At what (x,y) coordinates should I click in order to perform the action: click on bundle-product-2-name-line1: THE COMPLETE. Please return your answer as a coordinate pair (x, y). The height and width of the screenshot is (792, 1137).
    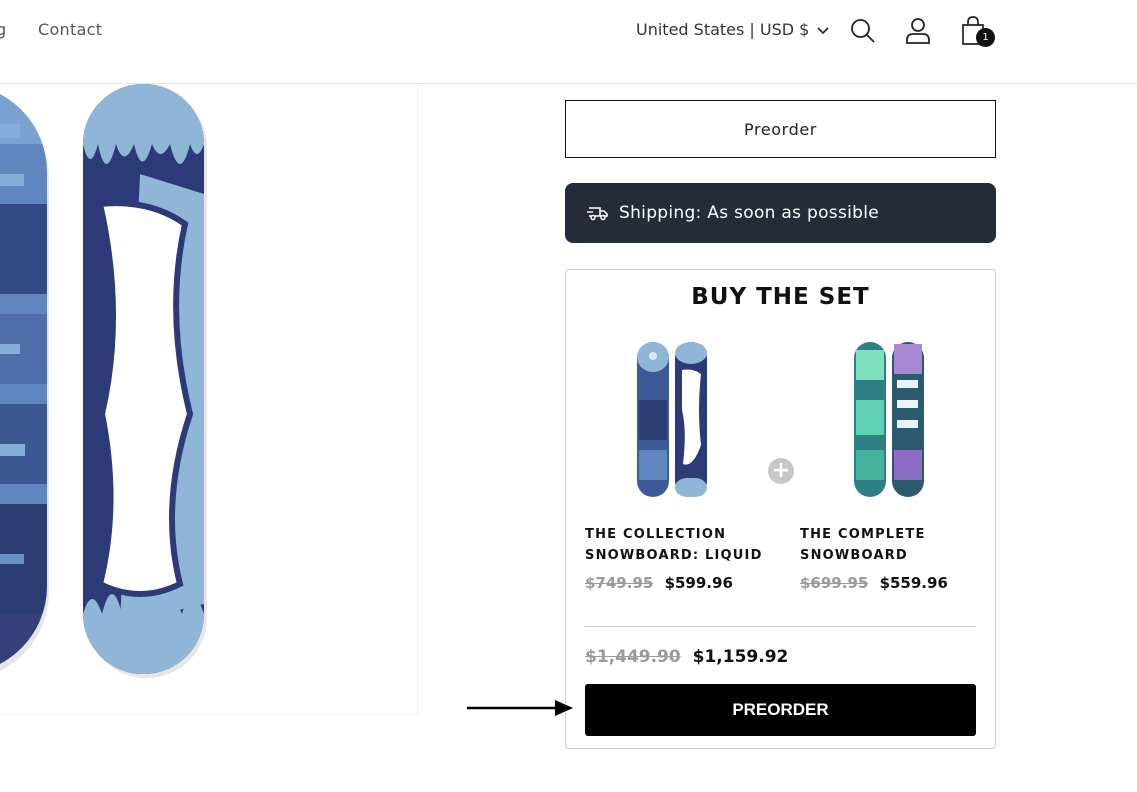
    Looking at the image, I should click on (863, 534).